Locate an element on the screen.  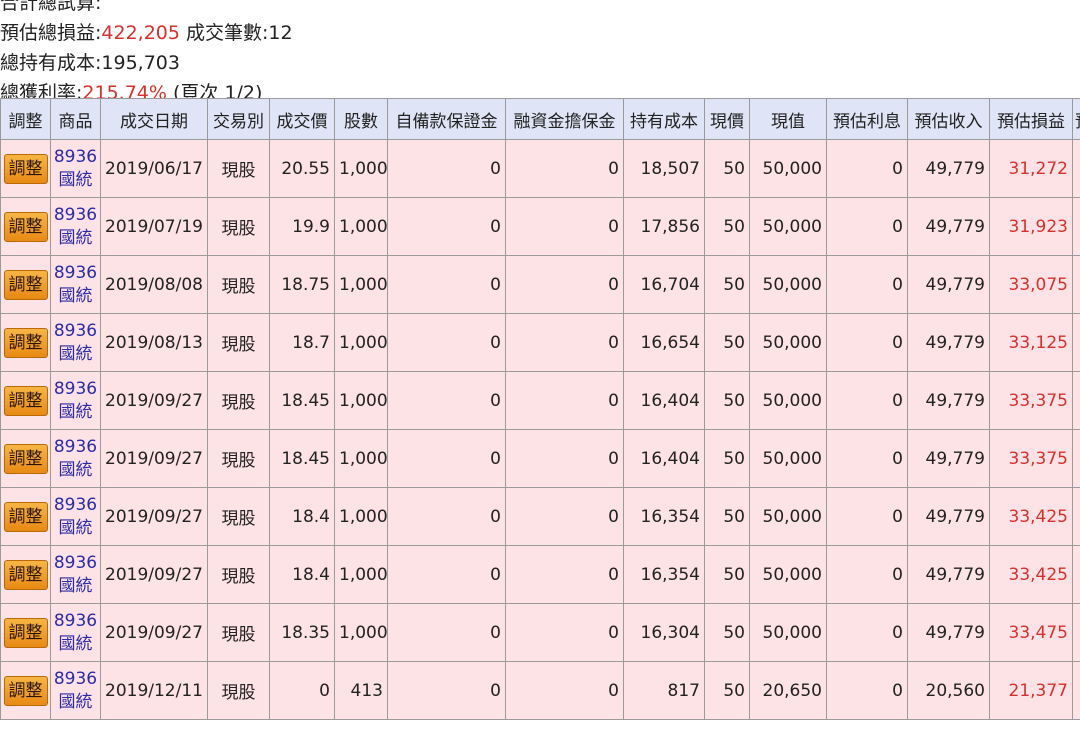
col-header-est-income: 預估收入 is located at coordinates (948, 119).